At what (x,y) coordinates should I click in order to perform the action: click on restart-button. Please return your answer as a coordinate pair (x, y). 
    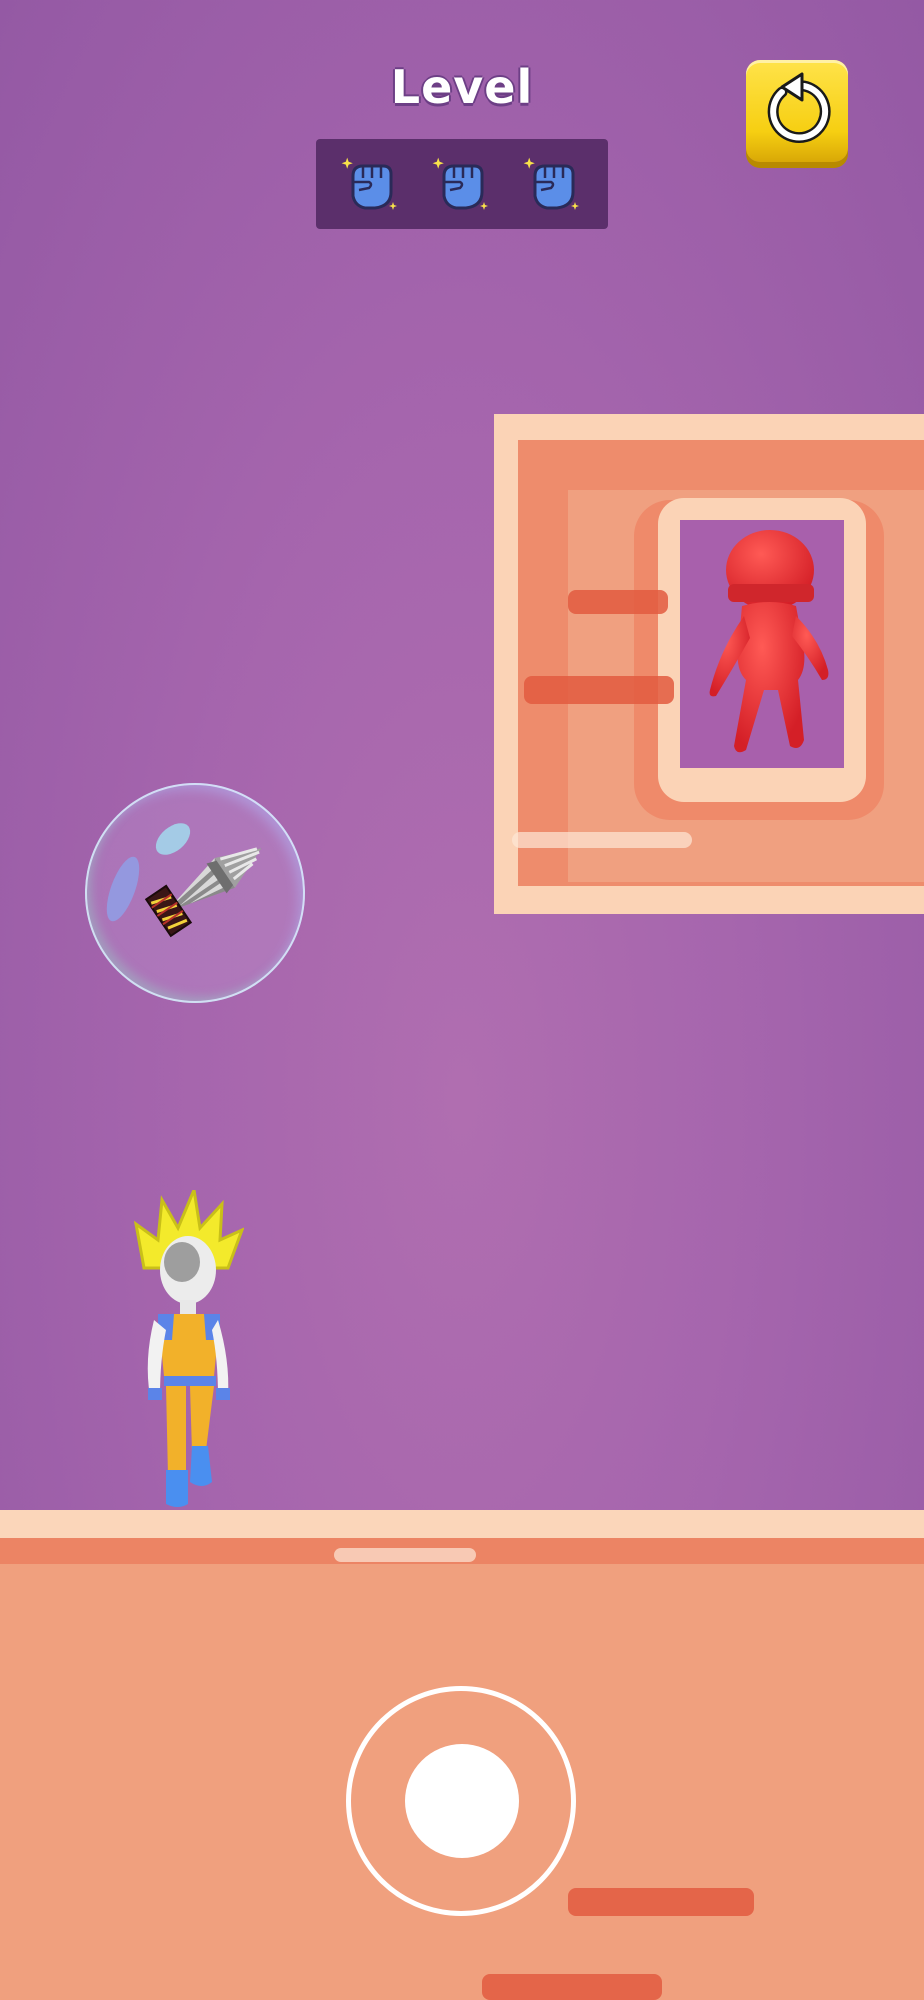
    Looking at the image, I should click on (797, 111).